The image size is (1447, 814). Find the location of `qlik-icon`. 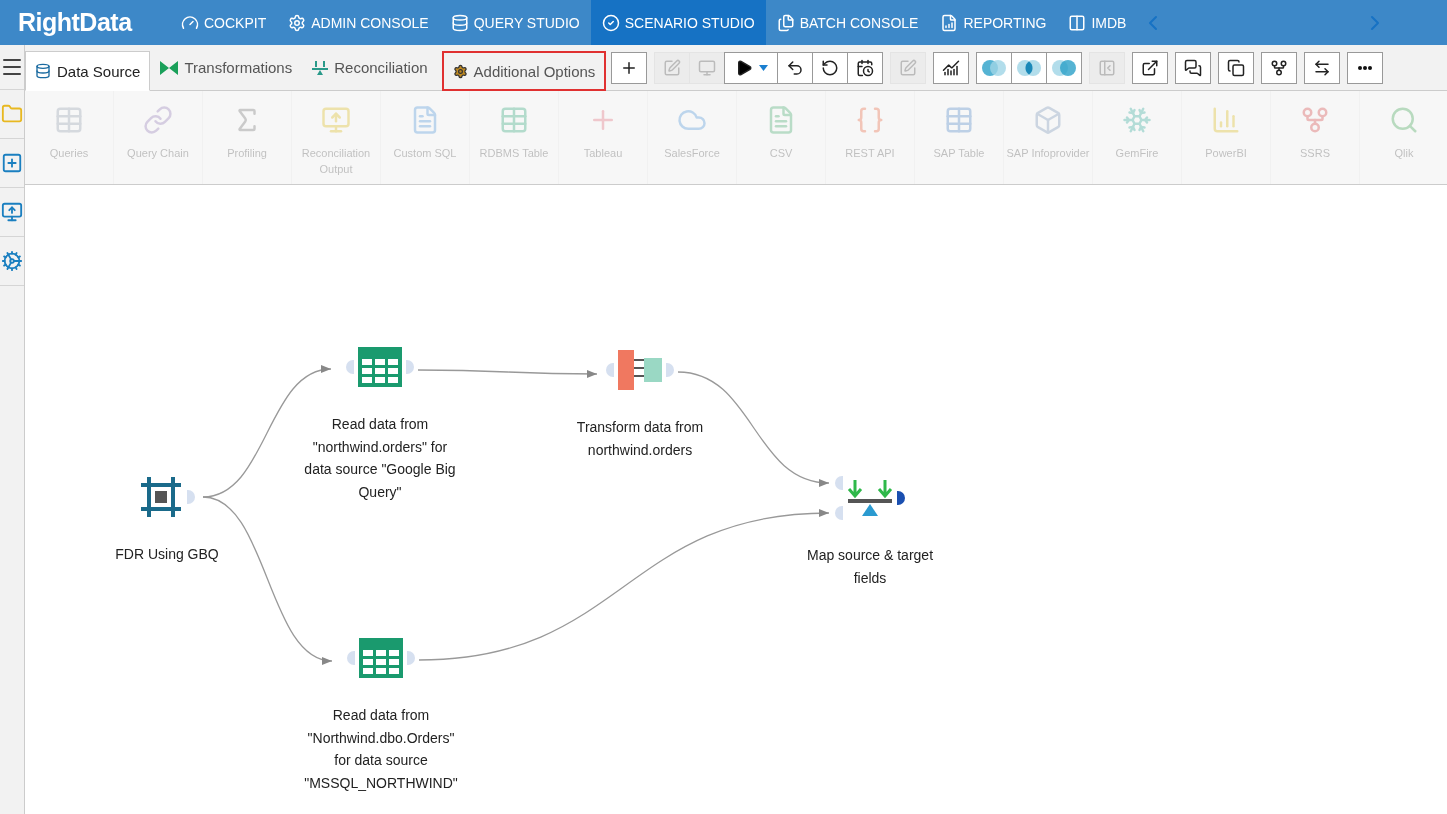

qlik-icon is located at coordinates (1404, 120).